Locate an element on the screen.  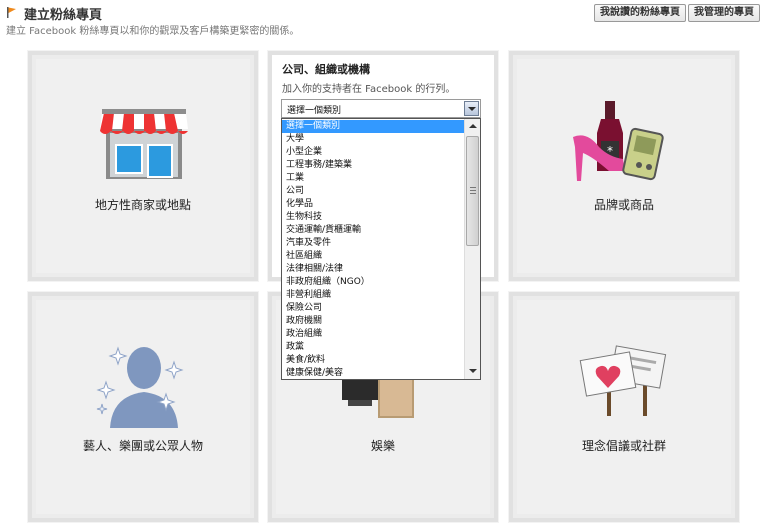
tile-entertainment-label: 娛樂 is located at coordinates (382, 446).